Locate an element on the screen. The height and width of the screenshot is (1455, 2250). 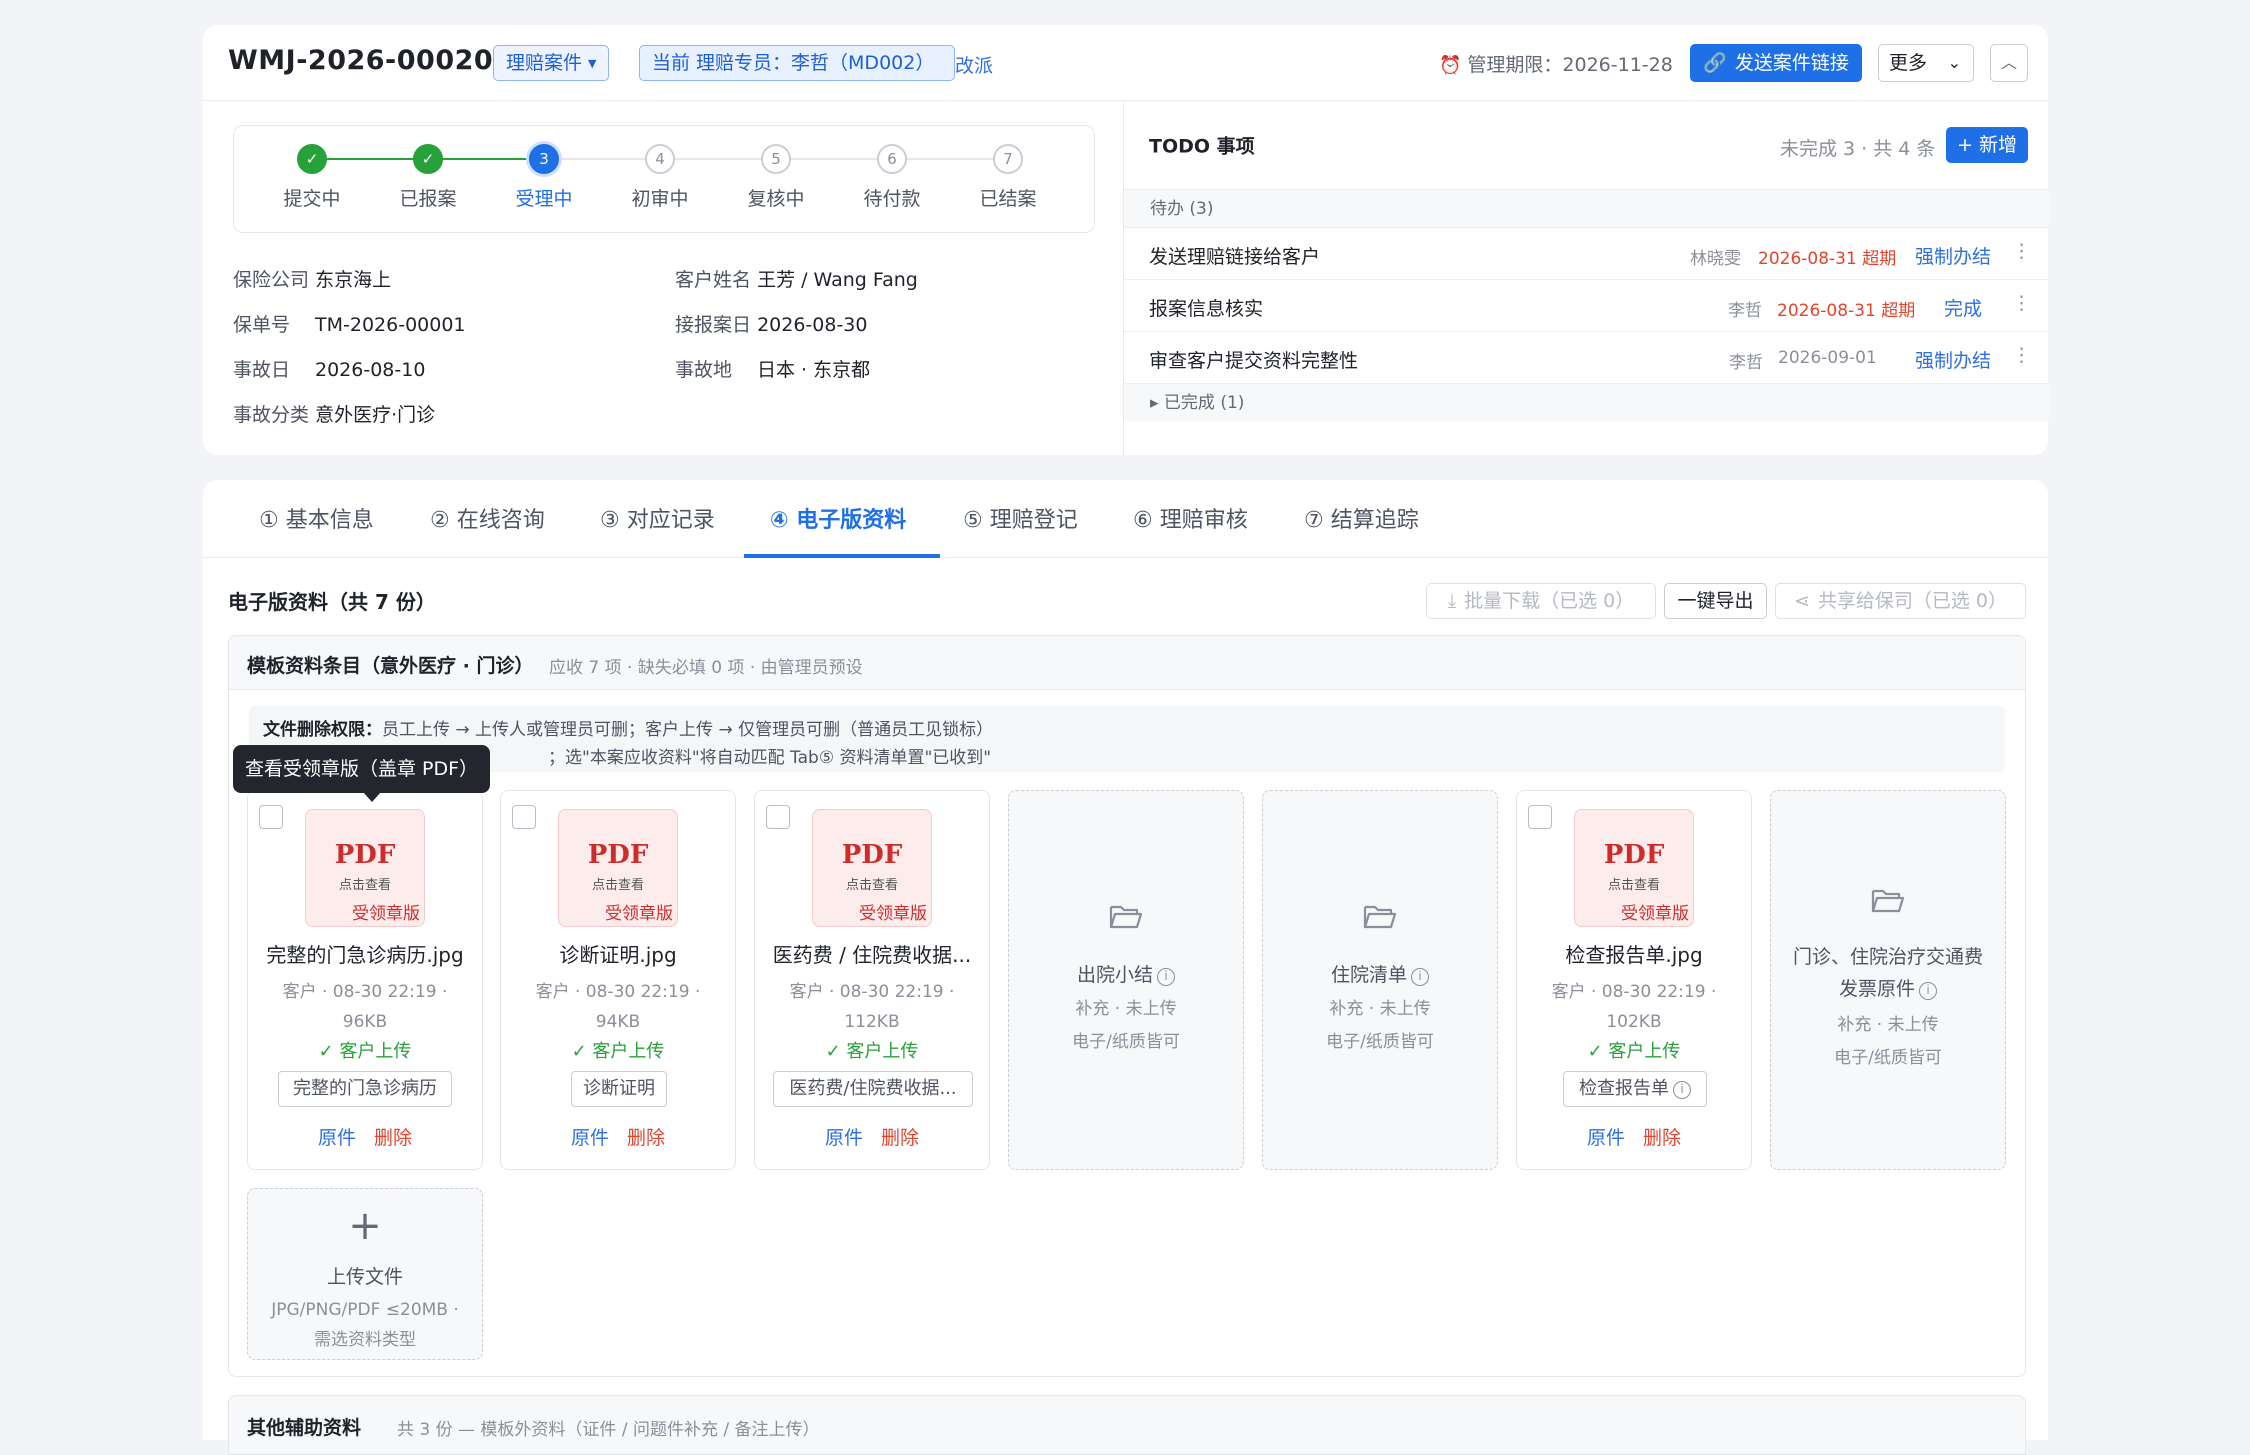
more-button: 更多 ⌄ is located at coordinates (1926, 63).